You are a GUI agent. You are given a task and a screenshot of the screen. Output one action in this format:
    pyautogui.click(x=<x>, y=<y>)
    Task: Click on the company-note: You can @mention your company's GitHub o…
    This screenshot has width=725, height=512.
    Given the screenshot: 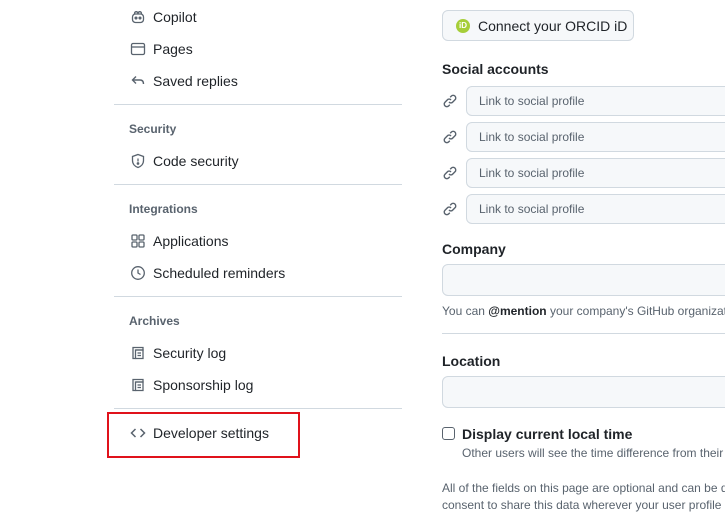 What is the action you would take?
    pyautogui.click(x=583, y=311)
    